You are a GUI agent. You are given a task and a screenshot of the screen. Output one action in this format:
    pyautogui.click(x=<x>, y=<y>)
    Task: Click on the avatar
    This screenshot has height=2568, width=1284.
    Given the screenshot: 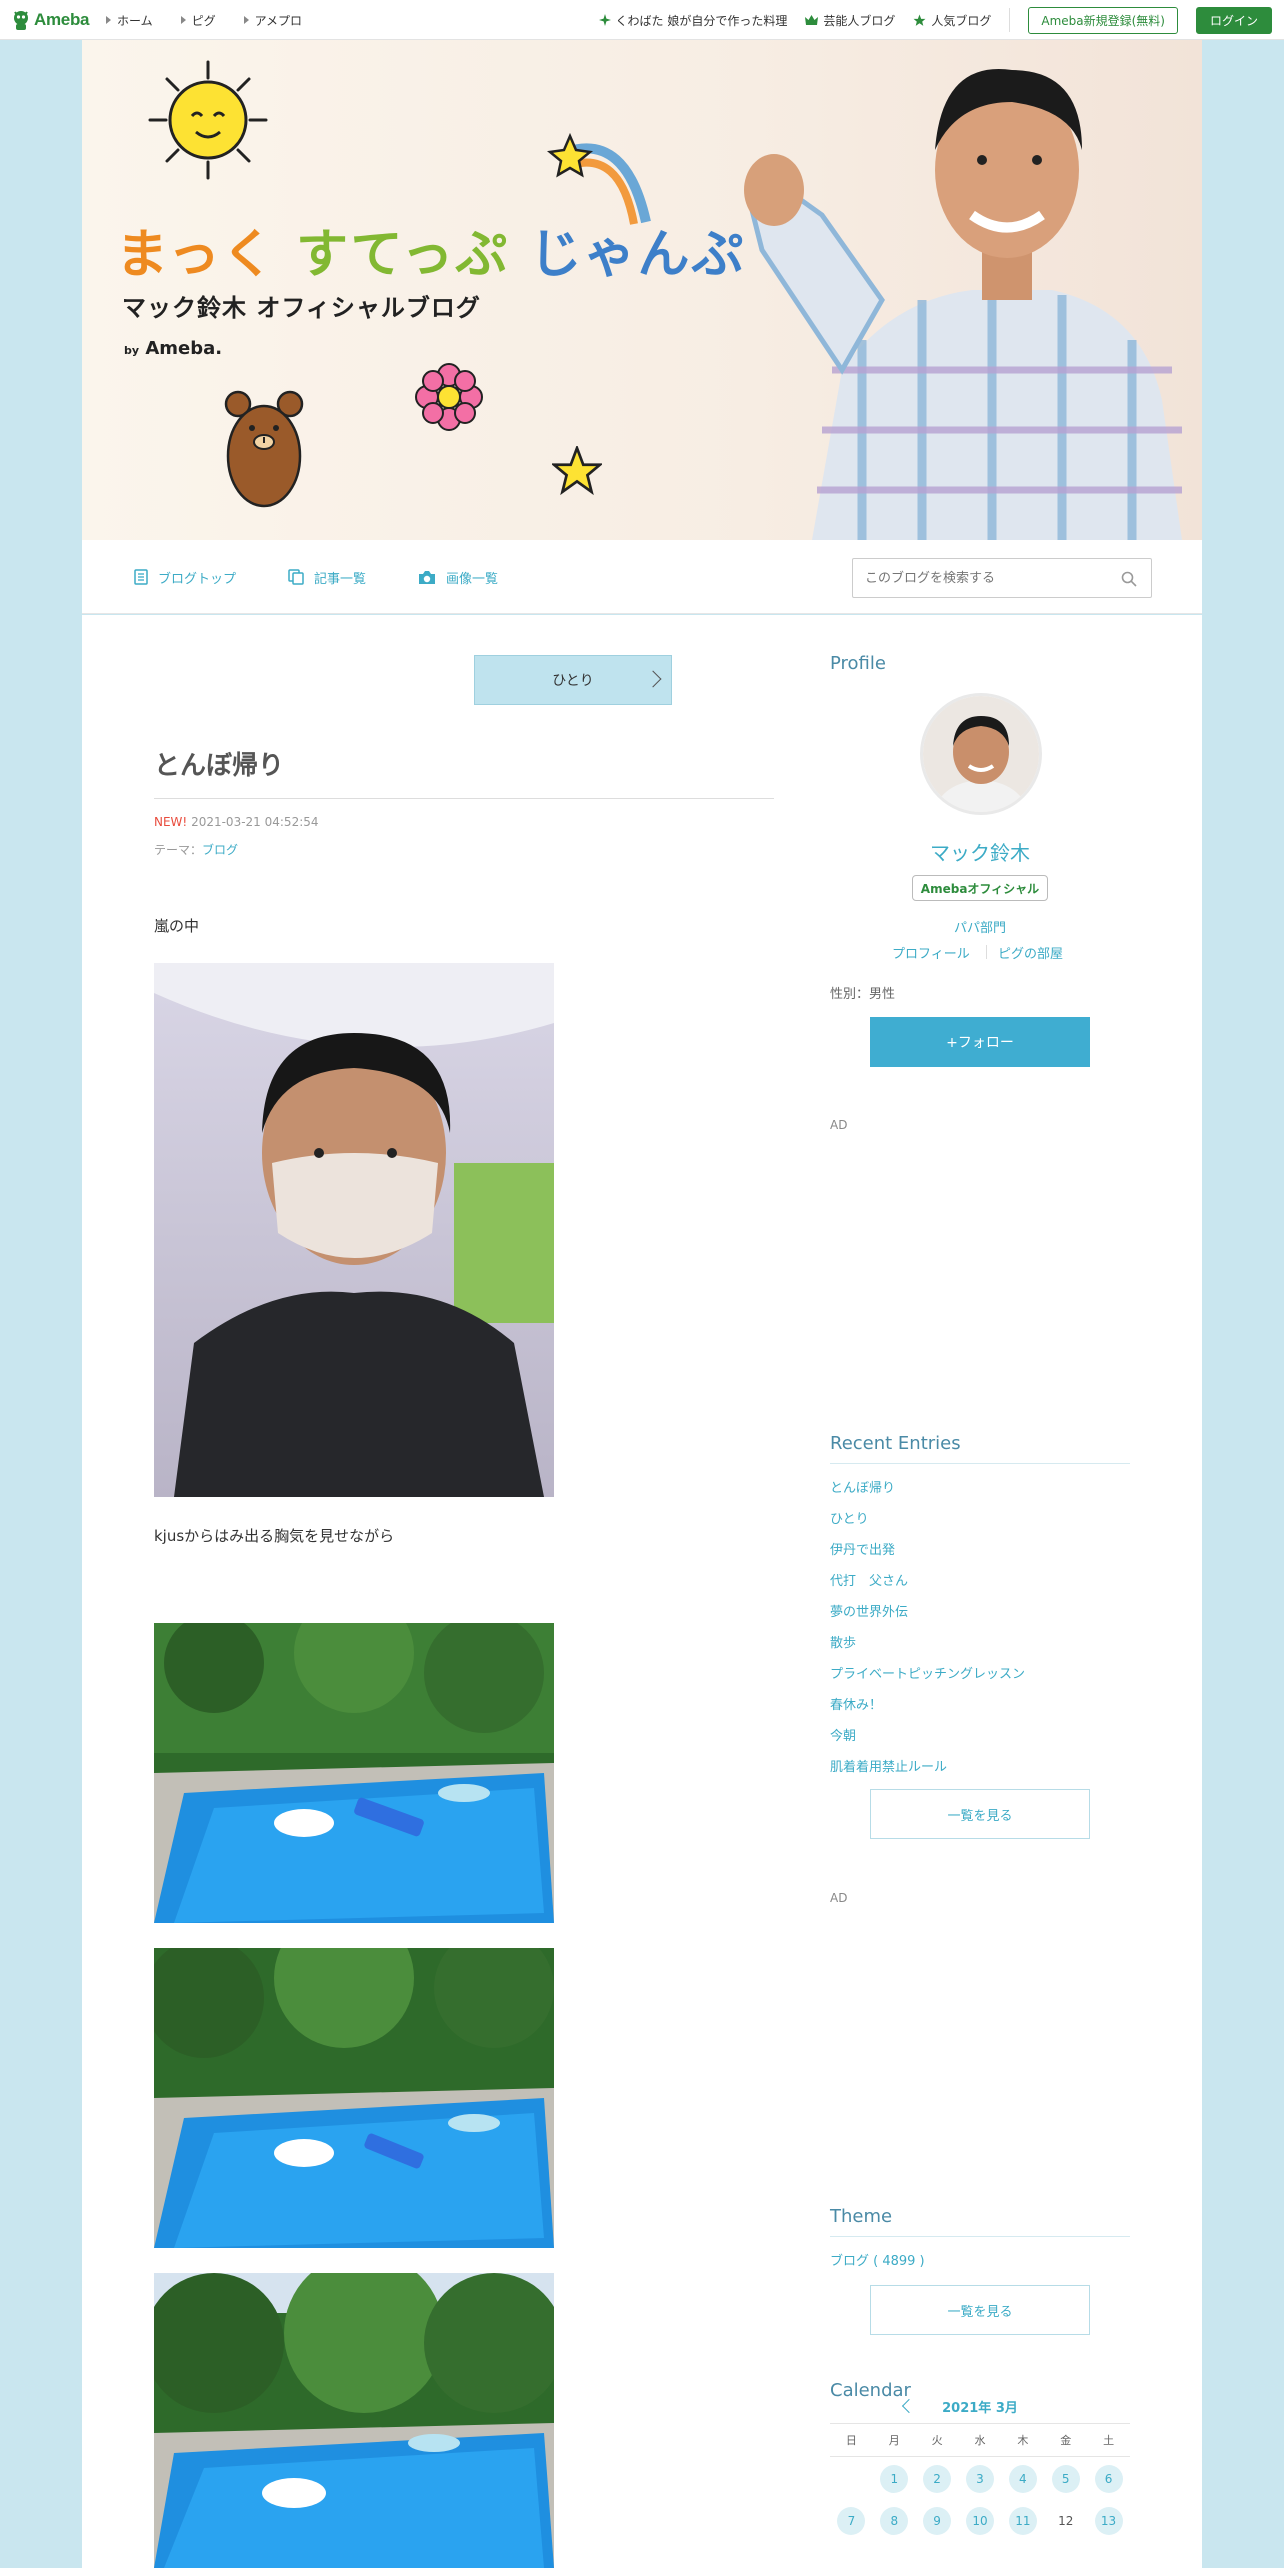 What is the action you would take?
    pyautogui.click(x=981, y=754)
    